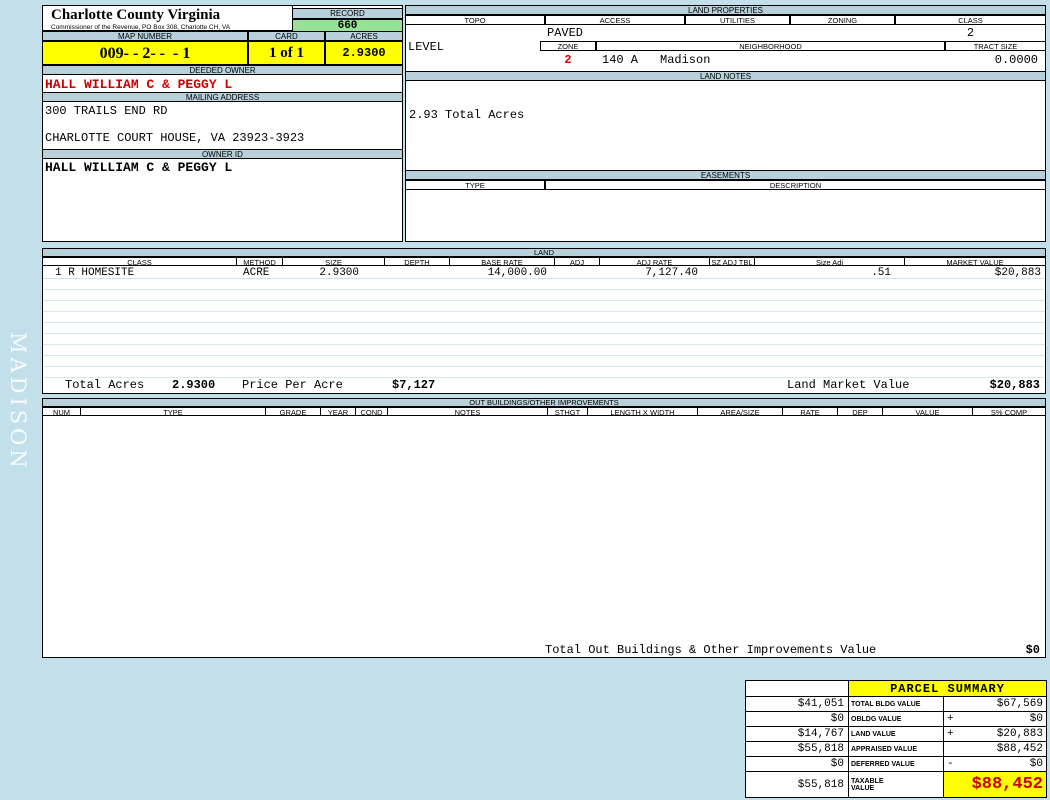  Describe the element at coordinates (222, 70) in the screenshot. I see `deeded-owner-header: DEEDED OWNER` at that location.